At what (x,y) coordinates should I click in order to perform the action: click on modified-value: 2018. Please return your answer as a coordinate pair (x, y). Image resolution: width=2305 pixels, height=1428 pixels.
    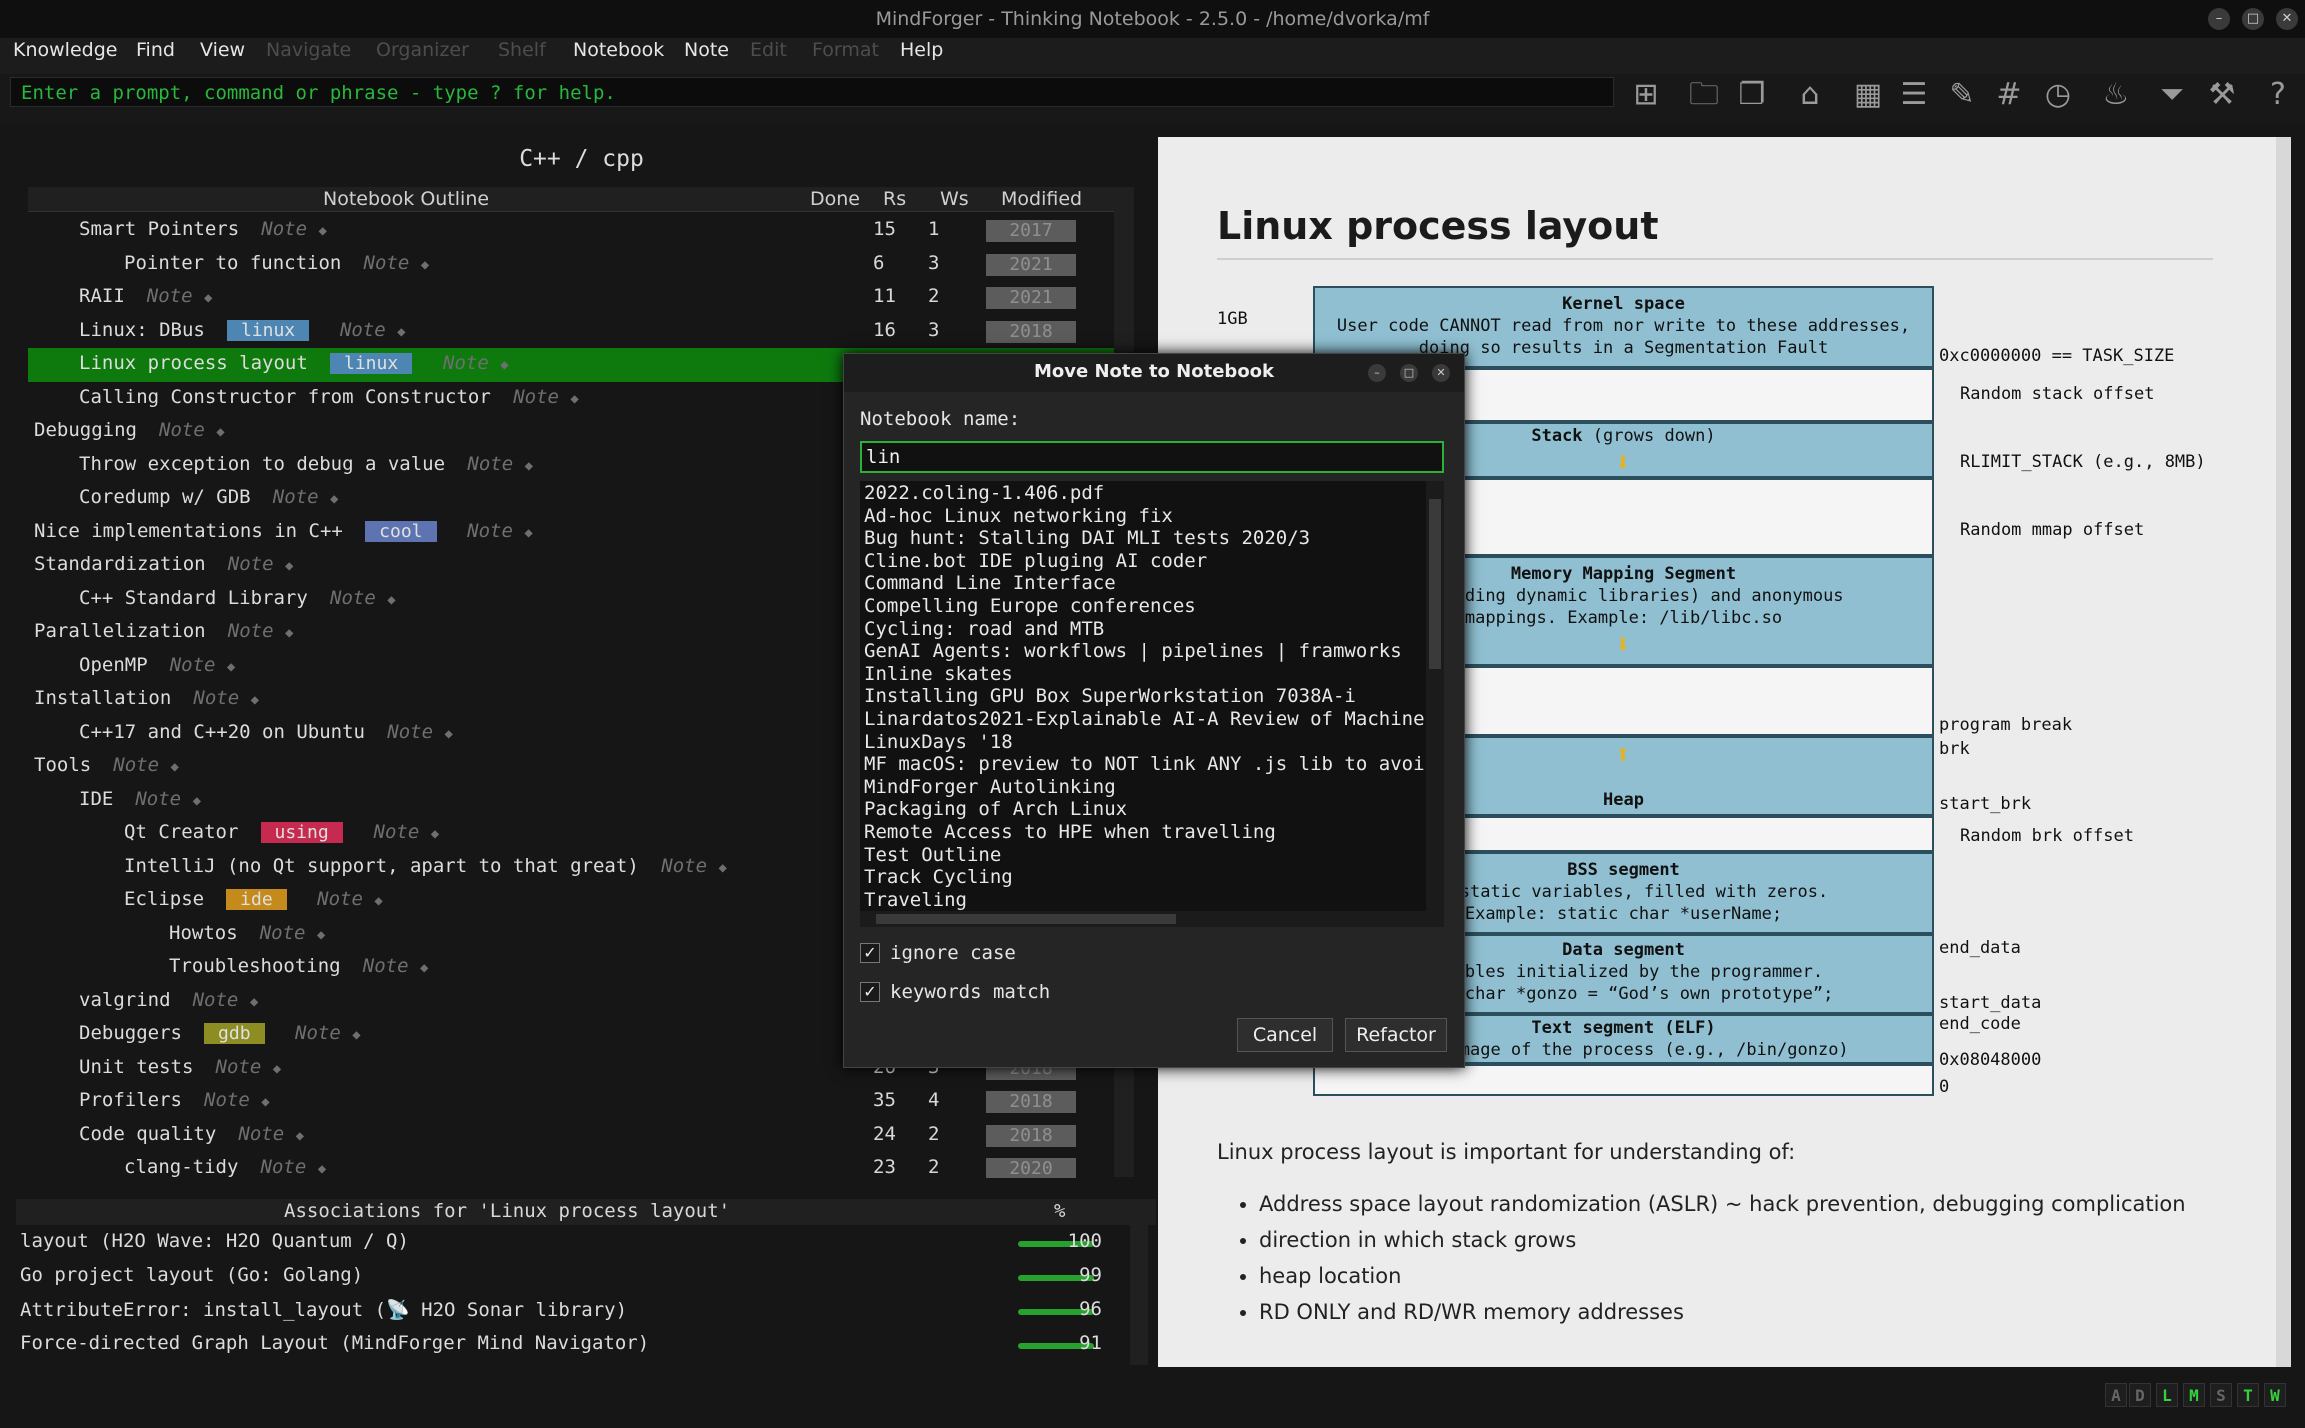
    Looking at the image, I should click on (1031, 332).